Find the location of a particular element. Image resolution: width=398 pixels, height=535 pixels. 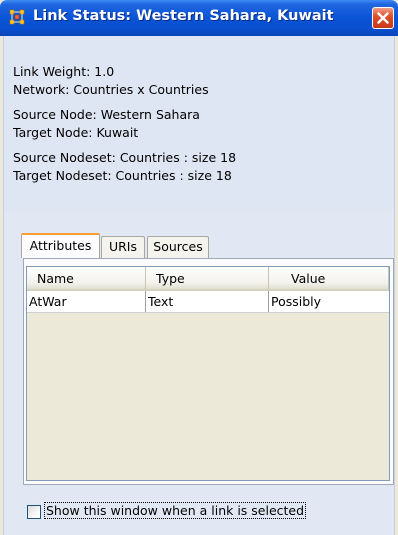

window-title: Link Status: Western Sahara, Kuwait is located at coordinates (183, 16).